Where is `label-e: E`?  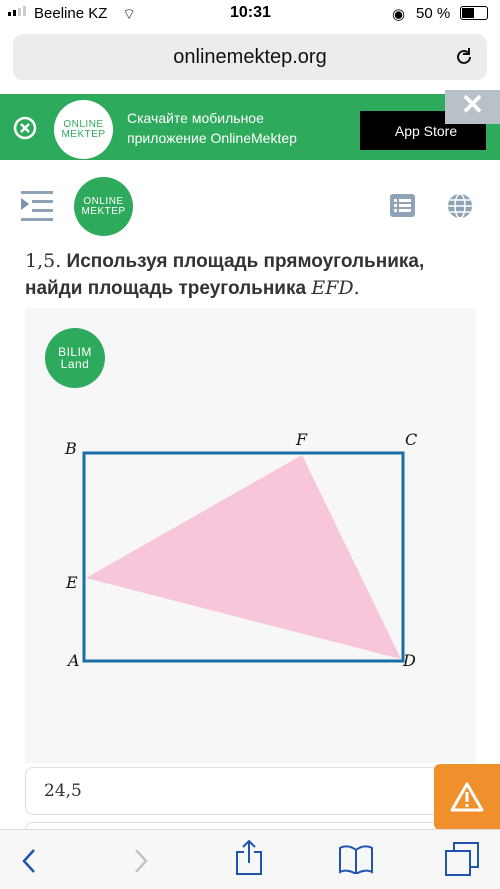 label-e: E is located at coordinates (71, 582).